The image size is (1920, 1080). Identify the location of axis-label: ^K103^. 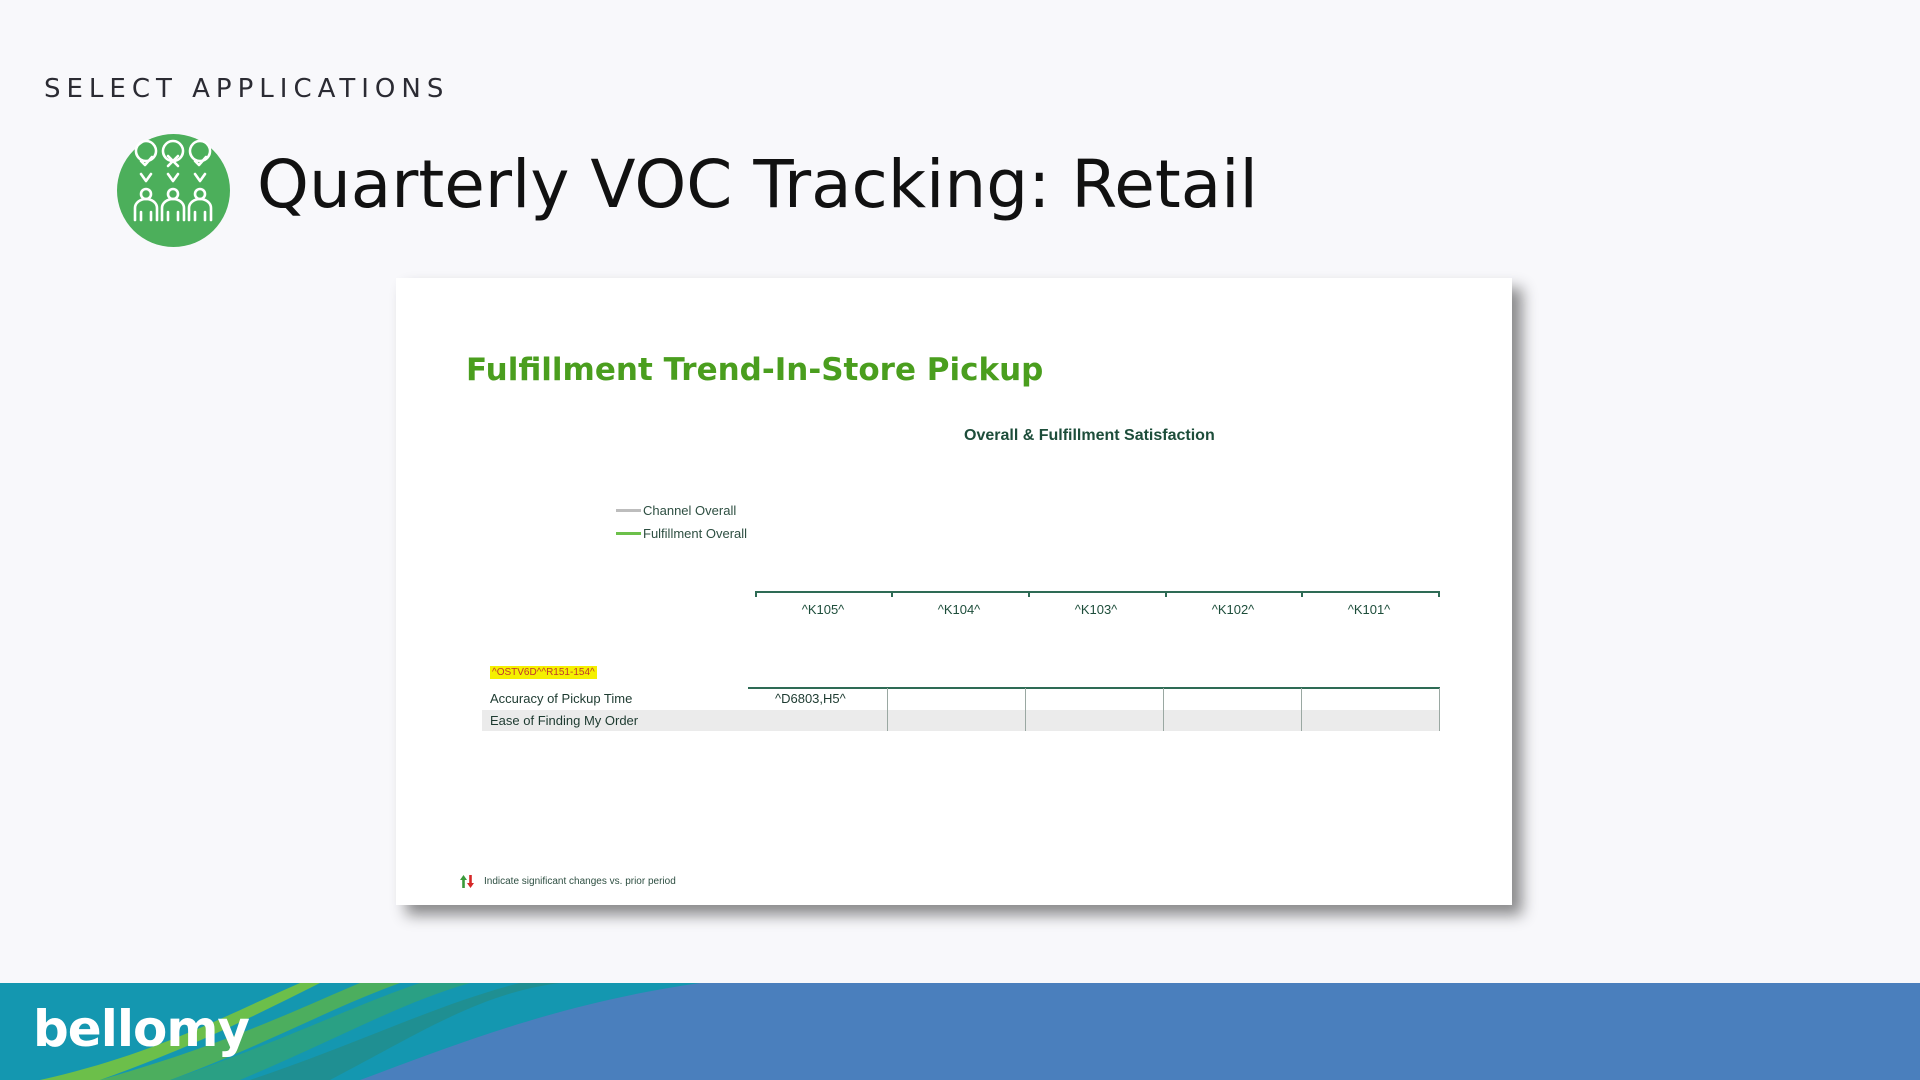
(1096, 609).